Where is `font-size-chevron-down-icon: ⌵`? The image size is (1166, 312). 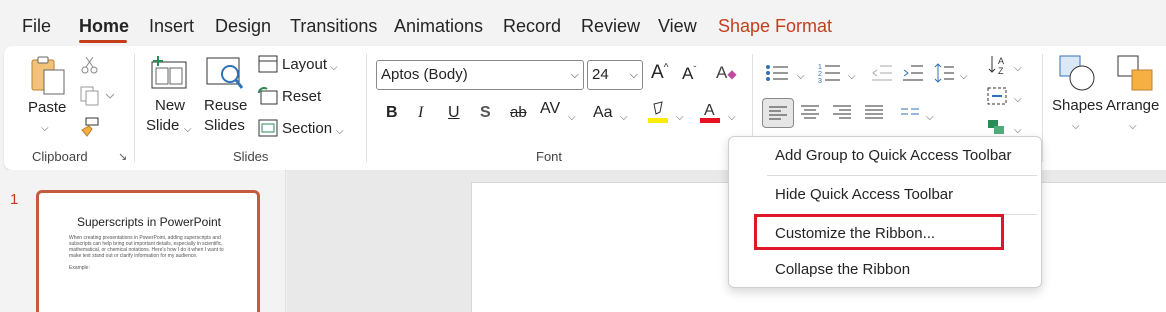 font-size-chevron-down-icon: ⌵ is located at coordinates (634, 75).